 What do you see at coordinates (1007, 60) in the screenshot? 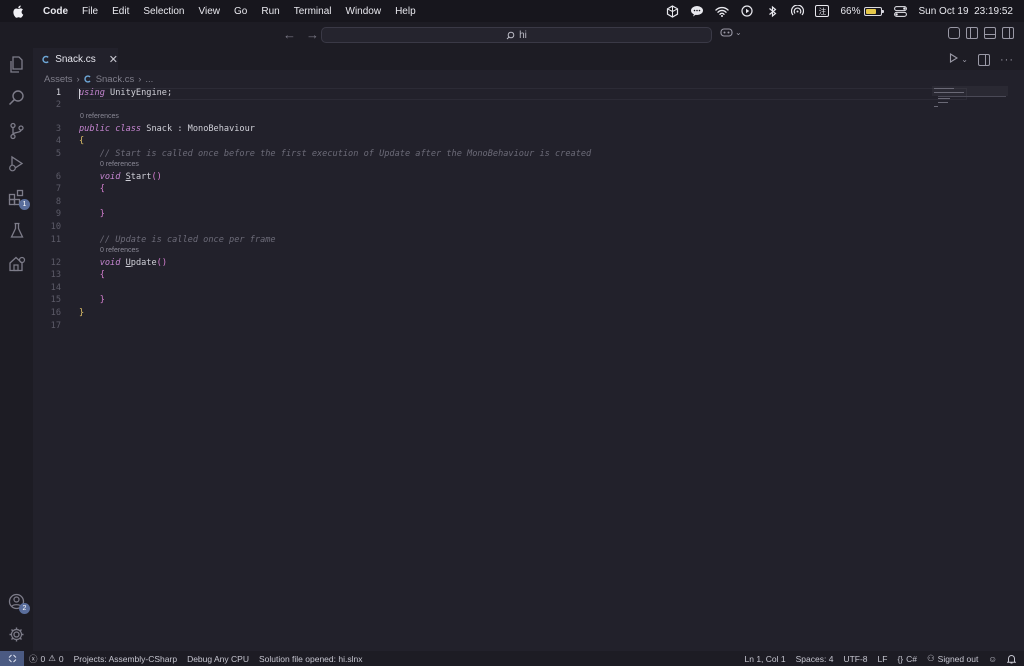
I see `more-actions-icon: ···` at bounding box center [1007, 60].